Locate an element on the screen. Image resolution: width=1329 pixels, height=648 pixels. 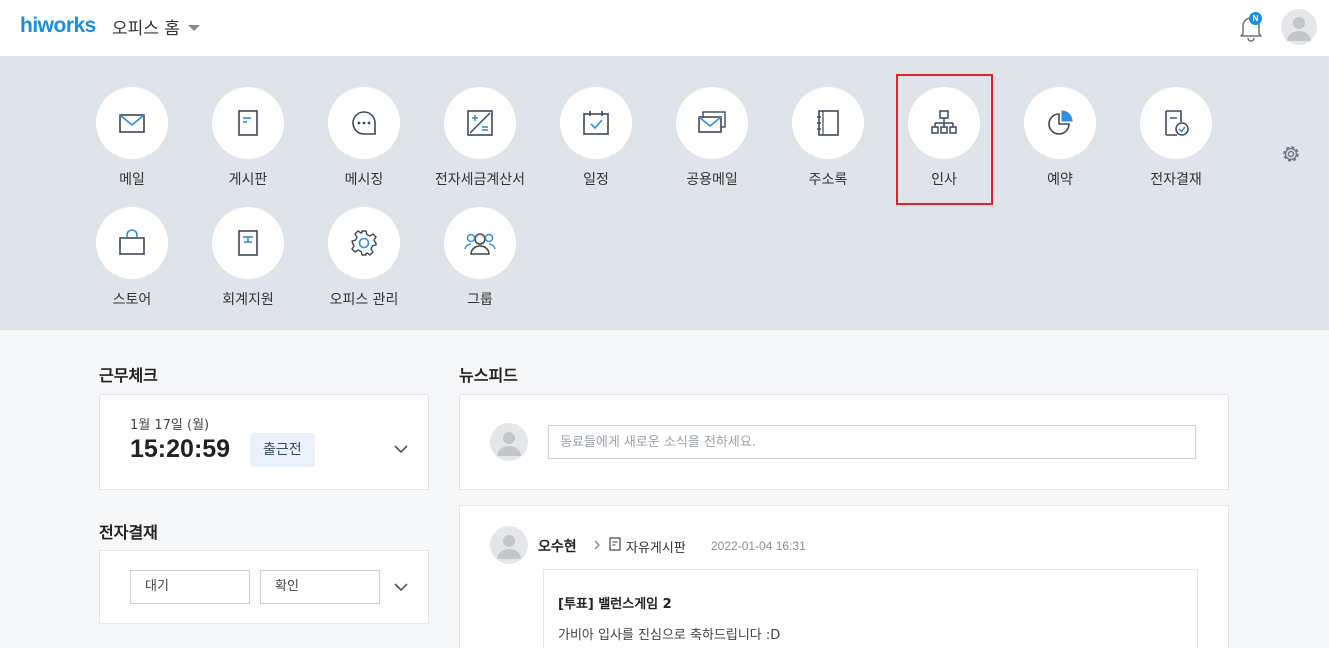
app-label: 공용메일 is located at coordinates (712, 180).